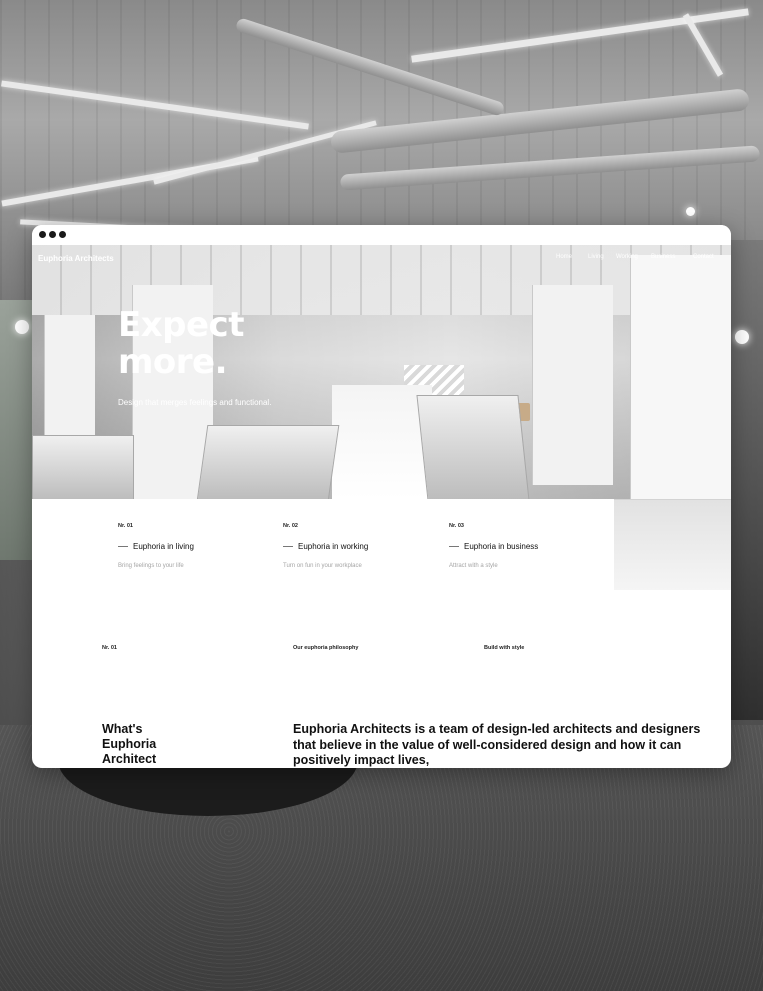 This screenshot has height=991, width=763. What do you see at coordinates (596, 257) in the screenshot?
I see `nav-link-living: Living` at bounding box center [596, 257].